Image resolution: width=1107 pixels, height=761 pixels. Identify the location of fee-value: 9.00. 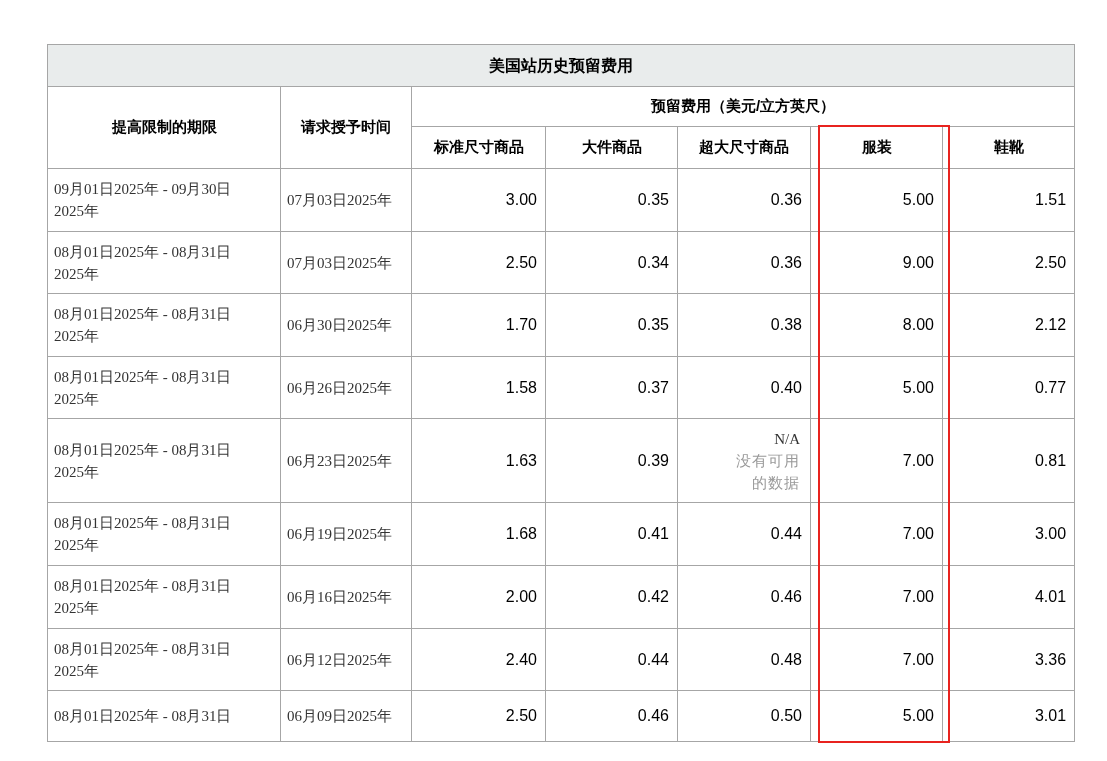
(918, 262).